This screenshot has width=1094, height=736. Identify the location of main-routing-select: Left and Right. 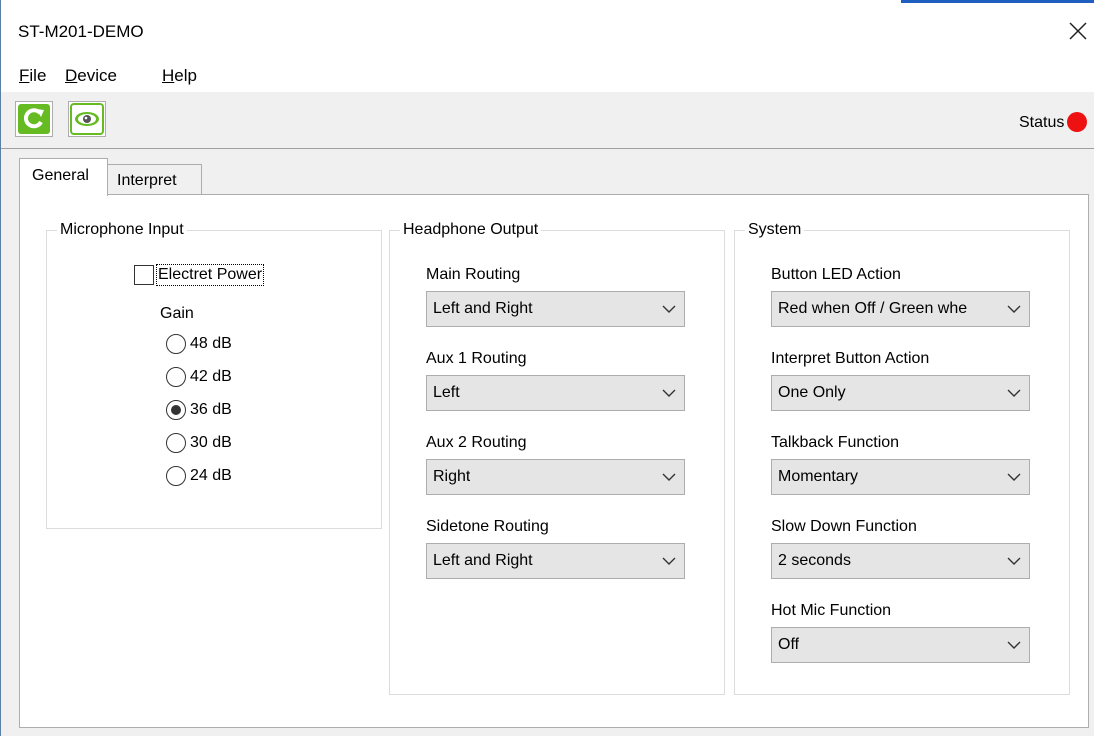
(555, 309).